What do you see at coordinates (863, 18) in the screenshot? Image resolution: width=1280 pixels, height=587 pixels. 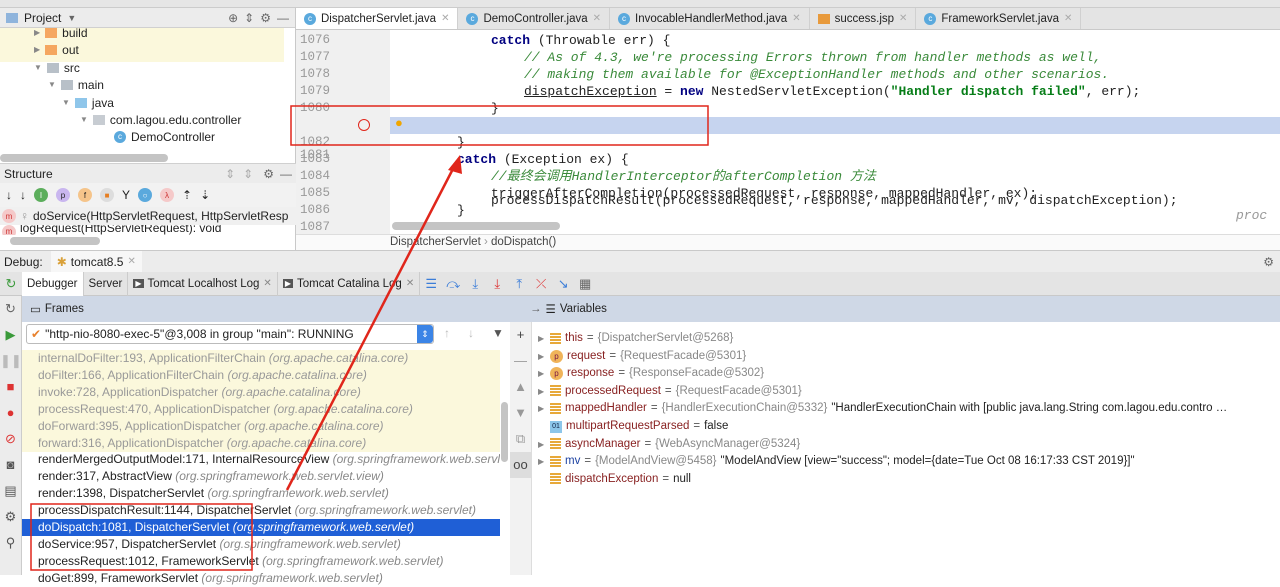 I see `tab-success-jsp: success.jsp ✕` at bounding box center [863, 18].